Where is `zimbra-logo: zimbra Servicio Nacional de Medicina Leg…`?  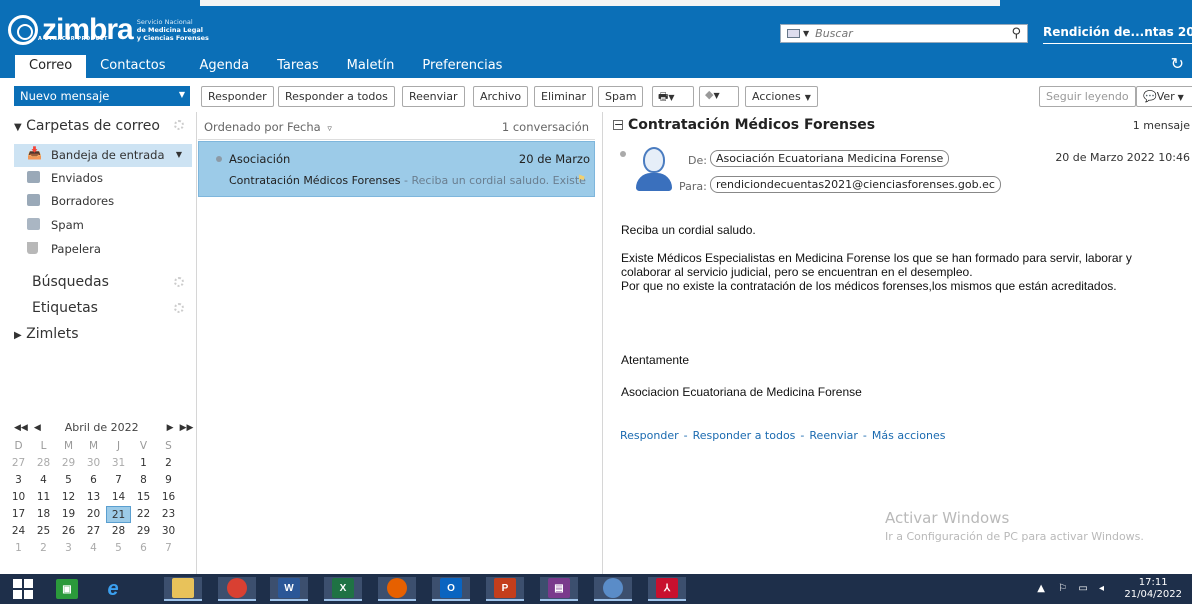 zimbra-logo: zimbra Servicio Nacional de Medicina Leg… is located at coordinates (108, 30).